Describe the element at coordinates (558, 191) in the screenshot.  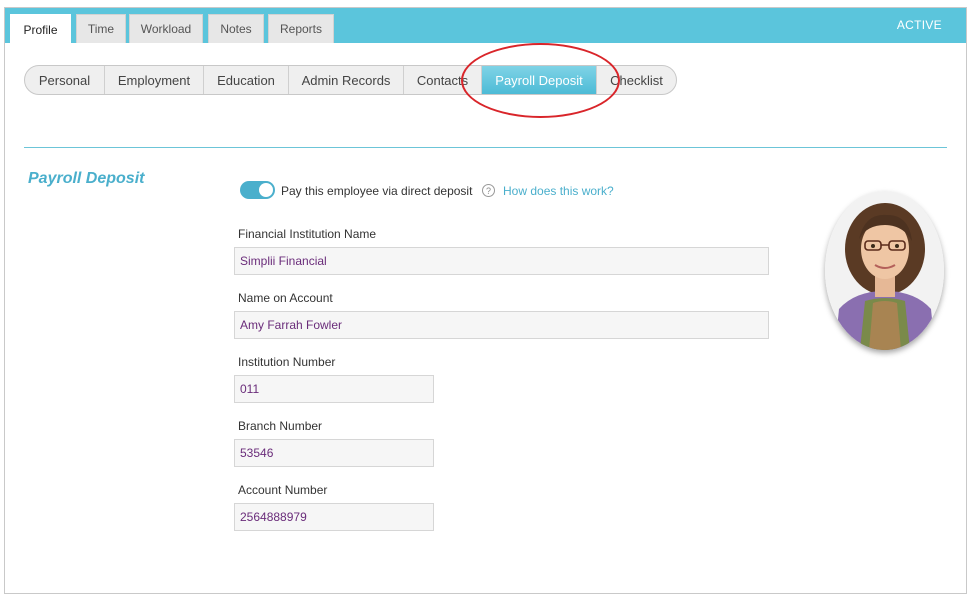
I see `help-link: How does this work?` at that location.